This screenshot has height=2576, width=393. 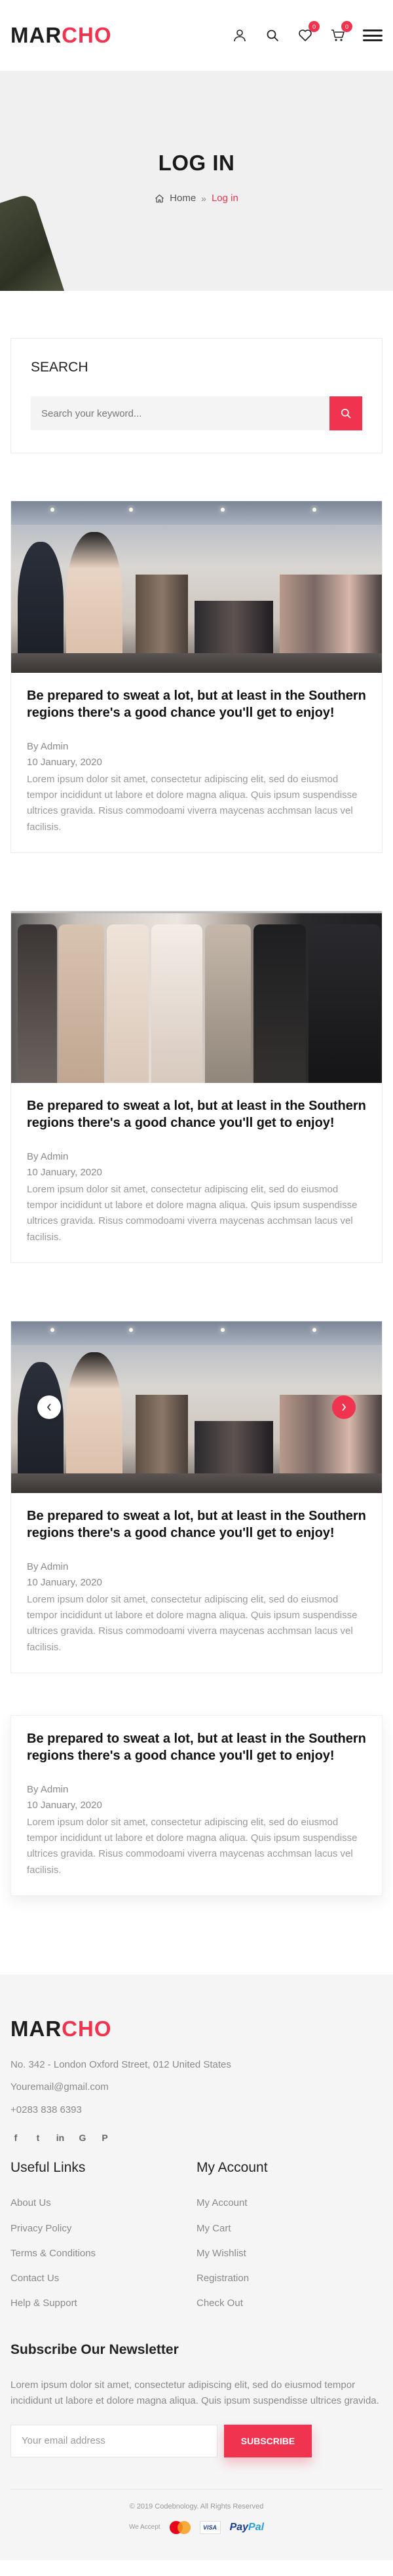 I want to click on newsletter-form: SUBSCRIBE, so click(x=196, y=2440).